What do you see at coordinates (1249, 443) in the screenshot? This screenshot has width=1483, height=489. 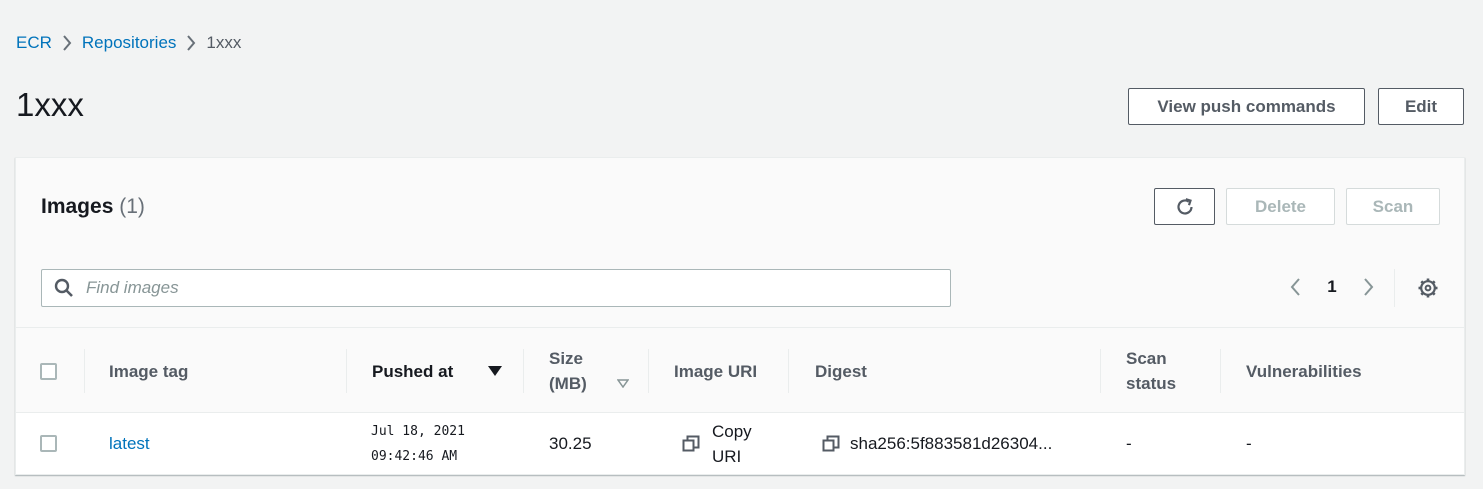 I see `vulnerabilities-cell: -` at bounding box center [1249, 443].